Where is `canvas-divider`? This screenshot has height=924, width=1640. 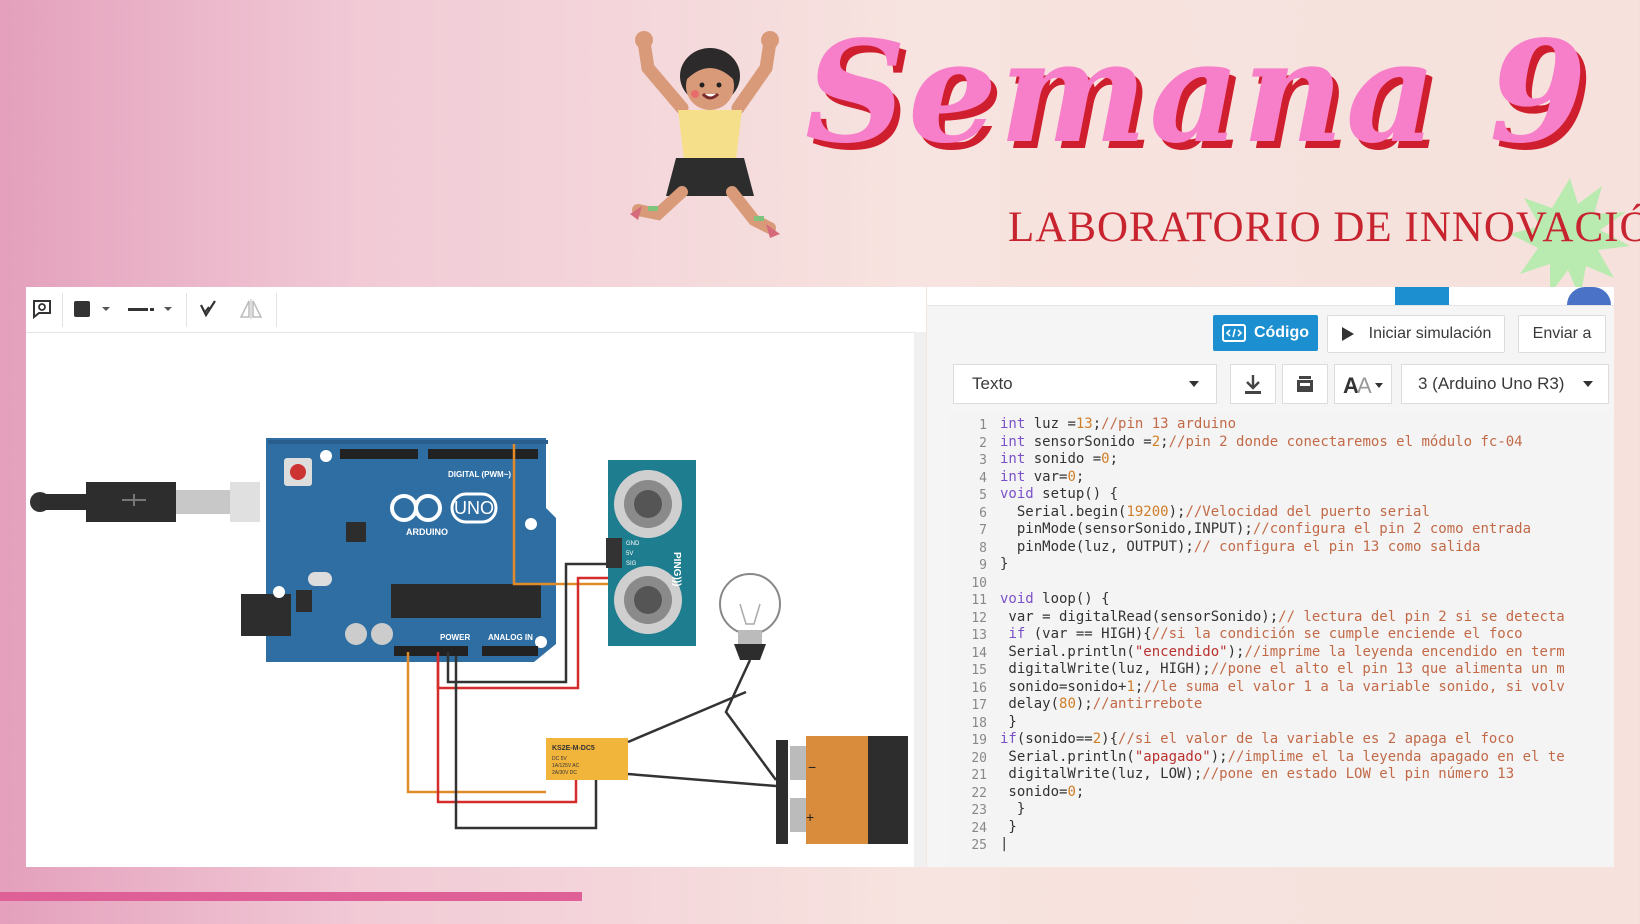 canvas-divider is located at coordinates (920, 599).